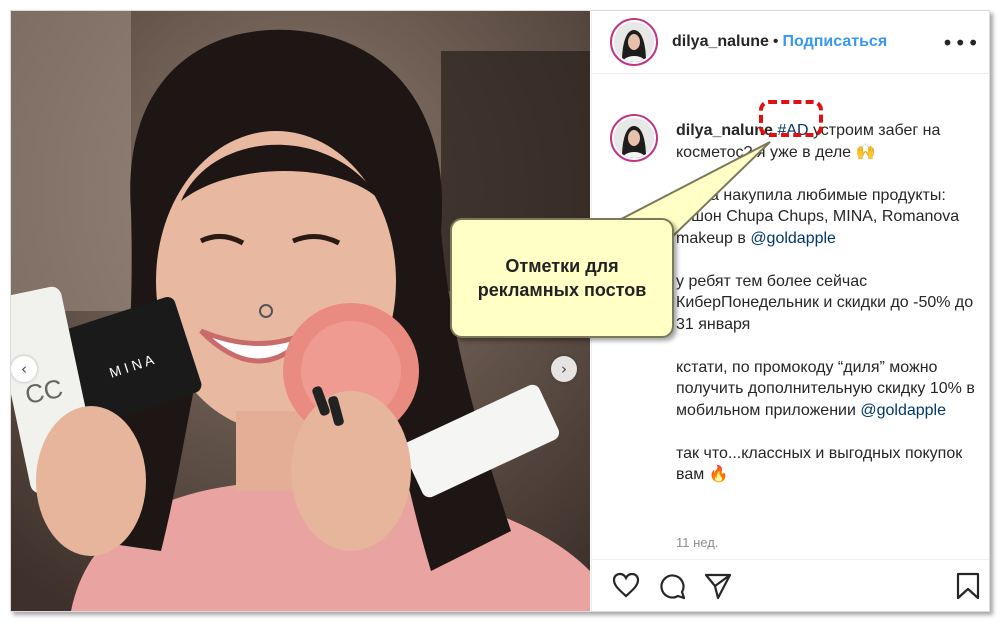 The width and height of the screenshot is (1000, 623). I want to click on callout-line1: Отметки для, so click(562, 266).